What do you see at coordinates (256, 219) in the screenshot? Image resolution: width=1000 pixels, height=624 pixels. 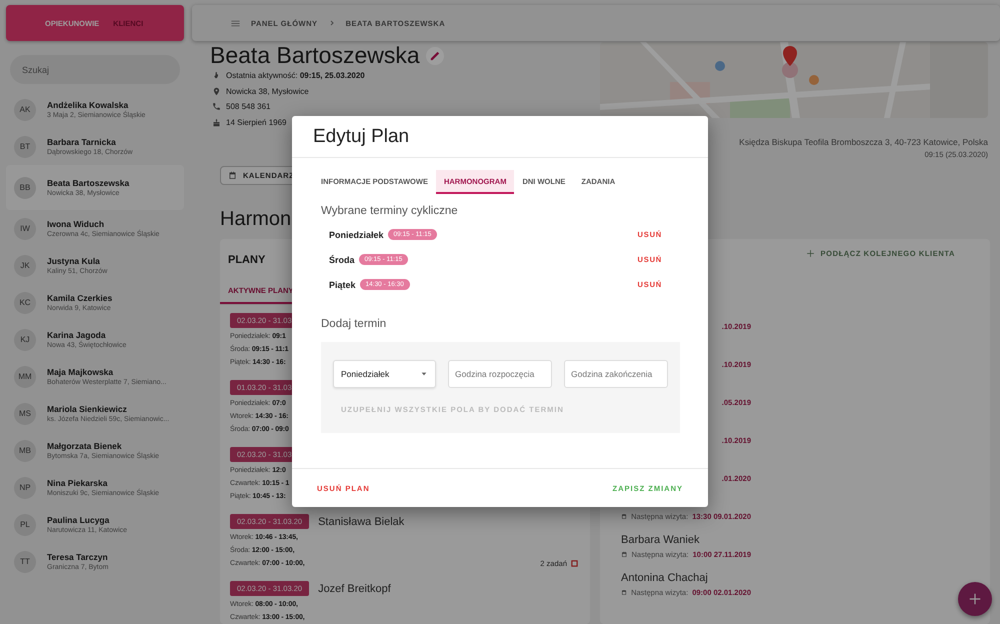 I see `section-heading: Harmon` at bounding box center [256, 219].